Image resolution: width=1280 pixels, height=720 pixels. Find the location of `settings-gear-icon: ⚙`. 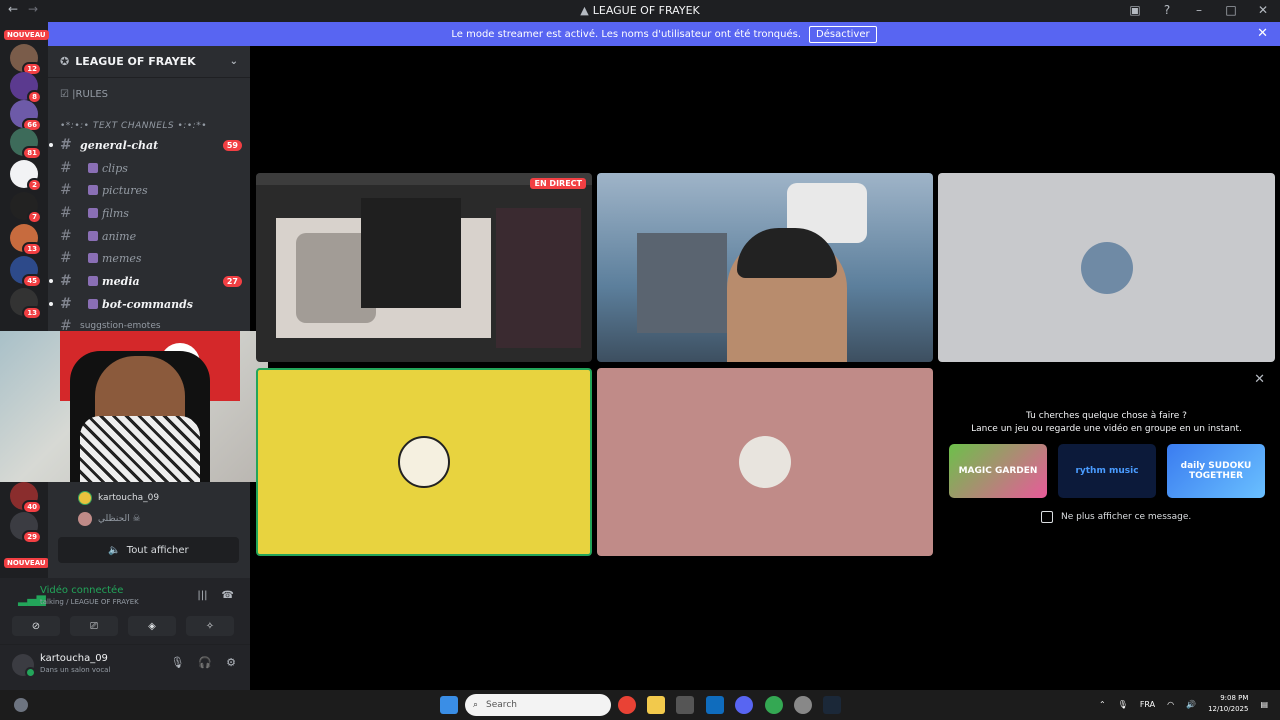

settings-gear-icon: ⚙ is located at coordinates (231, 662).